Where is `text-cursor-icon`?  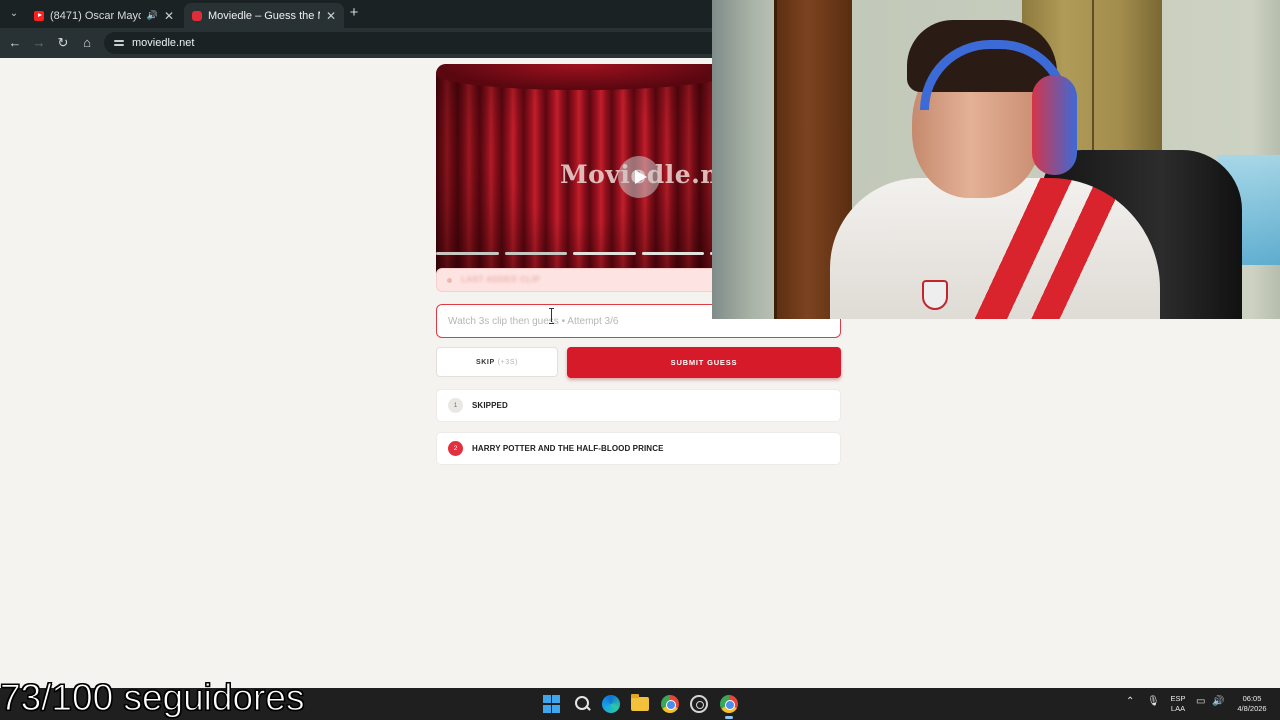 text-cursor-icon is located at coordinates (552, 316).